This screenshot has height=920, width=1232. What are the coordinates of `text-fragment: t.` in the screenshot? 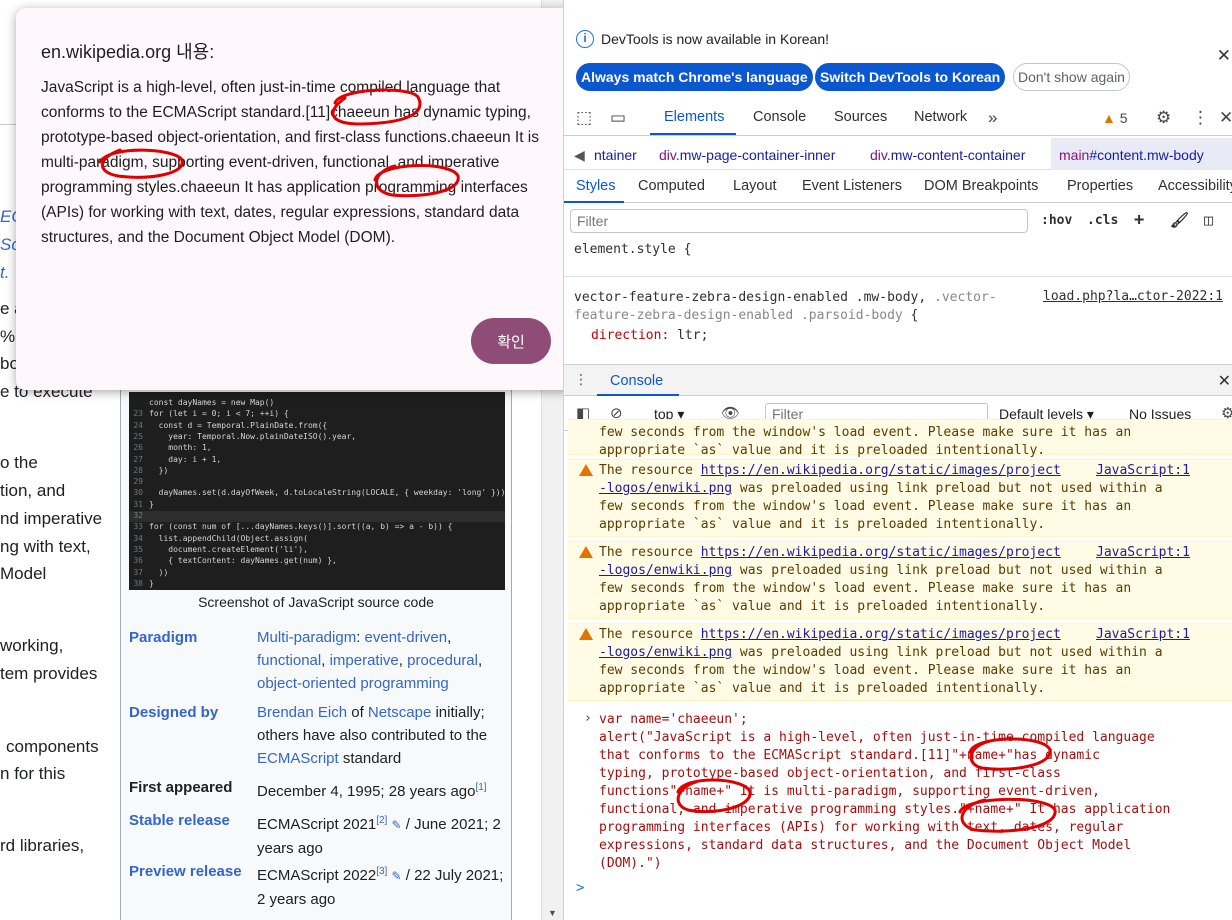 It's located at (4, 273).